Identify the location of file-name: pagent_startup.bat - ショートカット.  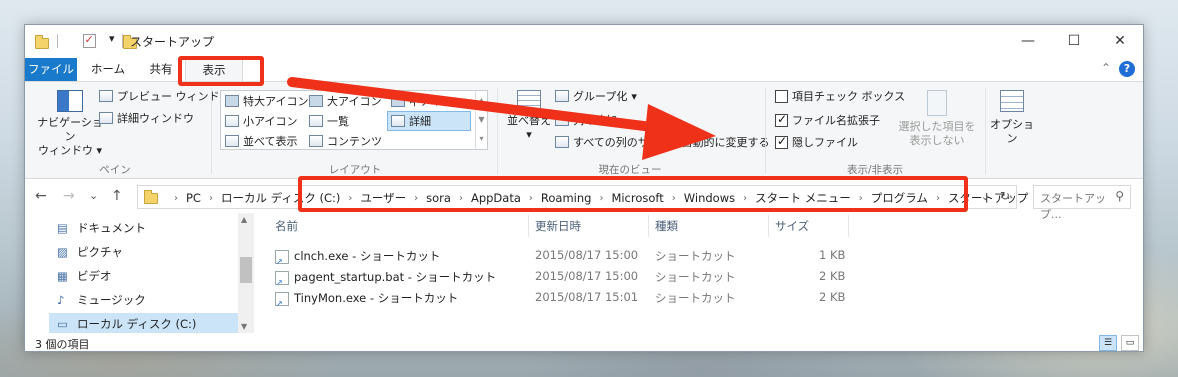
(385, 278).